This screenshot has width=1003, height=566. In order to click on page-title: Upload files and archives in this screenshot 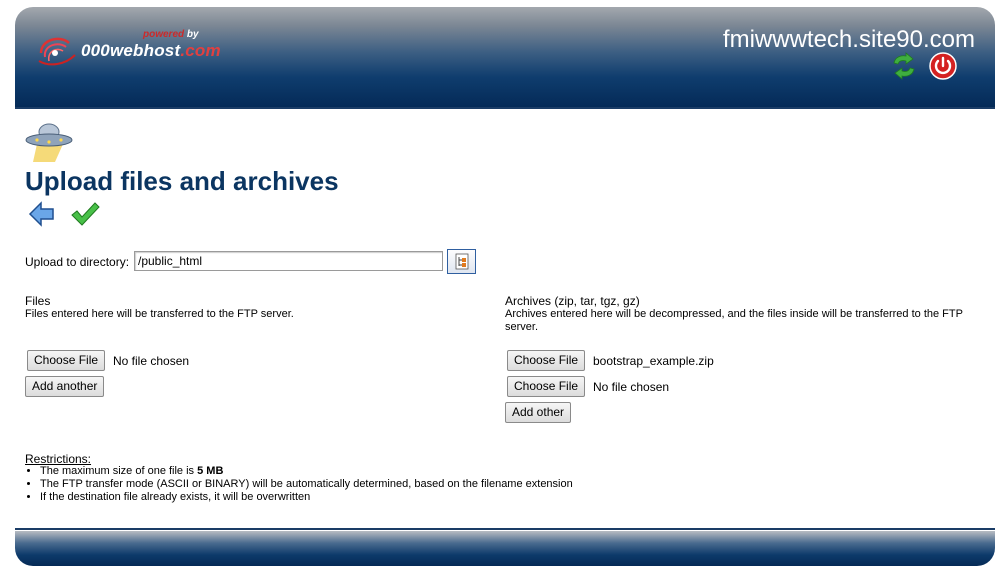, I will do `click(182, 181)`.